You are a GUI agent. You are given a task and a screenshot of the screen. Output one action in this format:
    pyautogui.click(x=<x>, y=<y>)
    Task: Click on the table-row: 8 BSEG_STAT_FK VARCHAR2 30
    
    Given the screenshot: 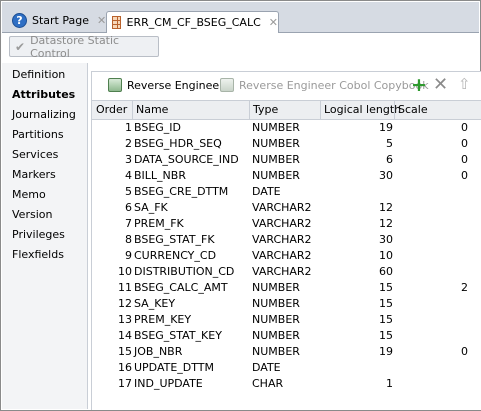 What is the action you would take?
    pyautogui.click(x=286, y=240)
    